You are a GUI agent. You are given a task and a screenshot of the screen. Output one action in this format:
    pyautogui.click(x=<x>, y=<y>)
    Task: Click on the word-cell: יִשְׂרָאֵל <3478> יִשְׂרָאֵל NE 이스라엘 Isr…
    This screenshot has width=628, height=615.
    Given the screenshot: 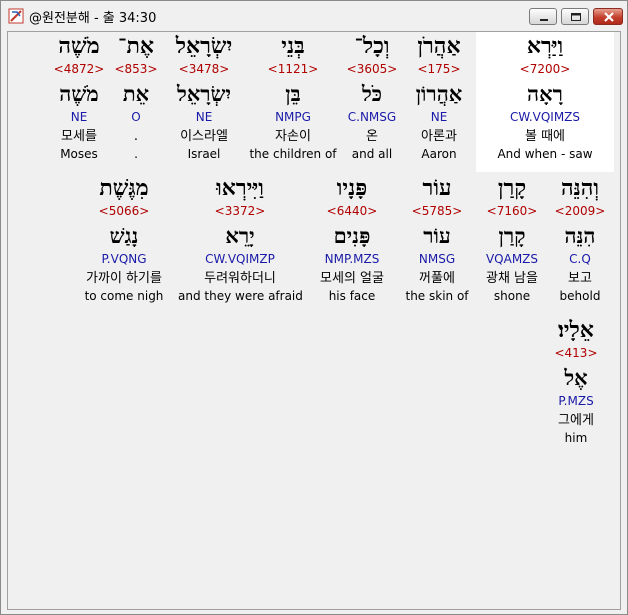 What is the action you would take?
    pyautogui.click(x=204, y=97)
    